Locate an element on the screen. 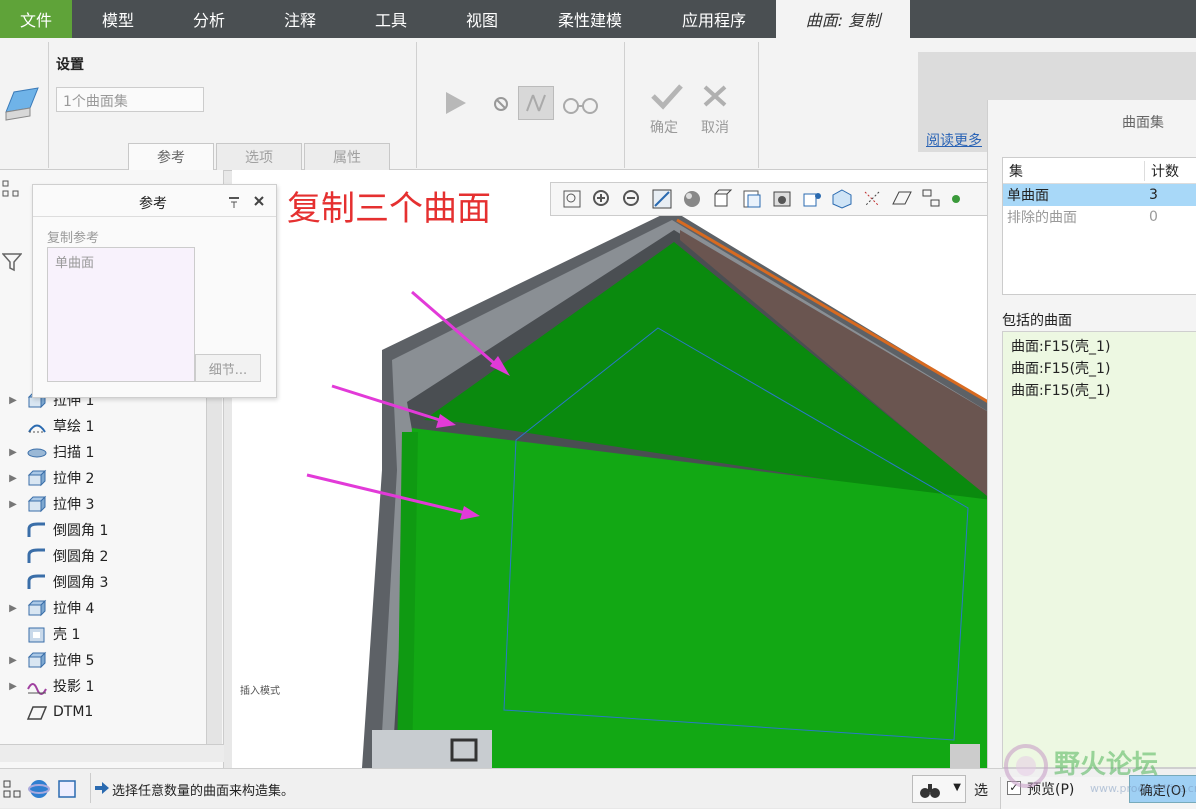 This screenshot has width=1196, height=809. tree-item: ▶ 拉伸 5 is located at coordinates (47, 660).